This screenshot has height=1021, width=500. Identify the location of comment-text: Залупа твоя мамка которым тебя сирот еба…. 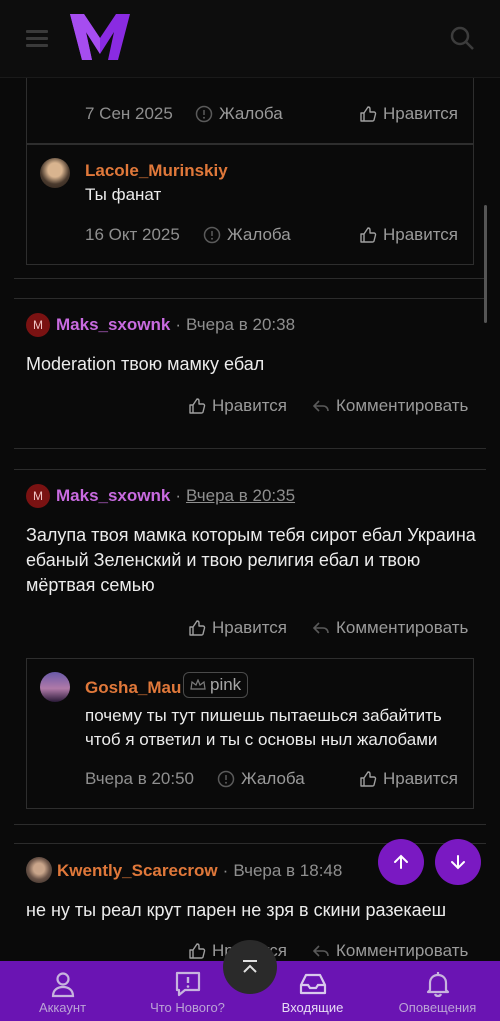
(251, 560).